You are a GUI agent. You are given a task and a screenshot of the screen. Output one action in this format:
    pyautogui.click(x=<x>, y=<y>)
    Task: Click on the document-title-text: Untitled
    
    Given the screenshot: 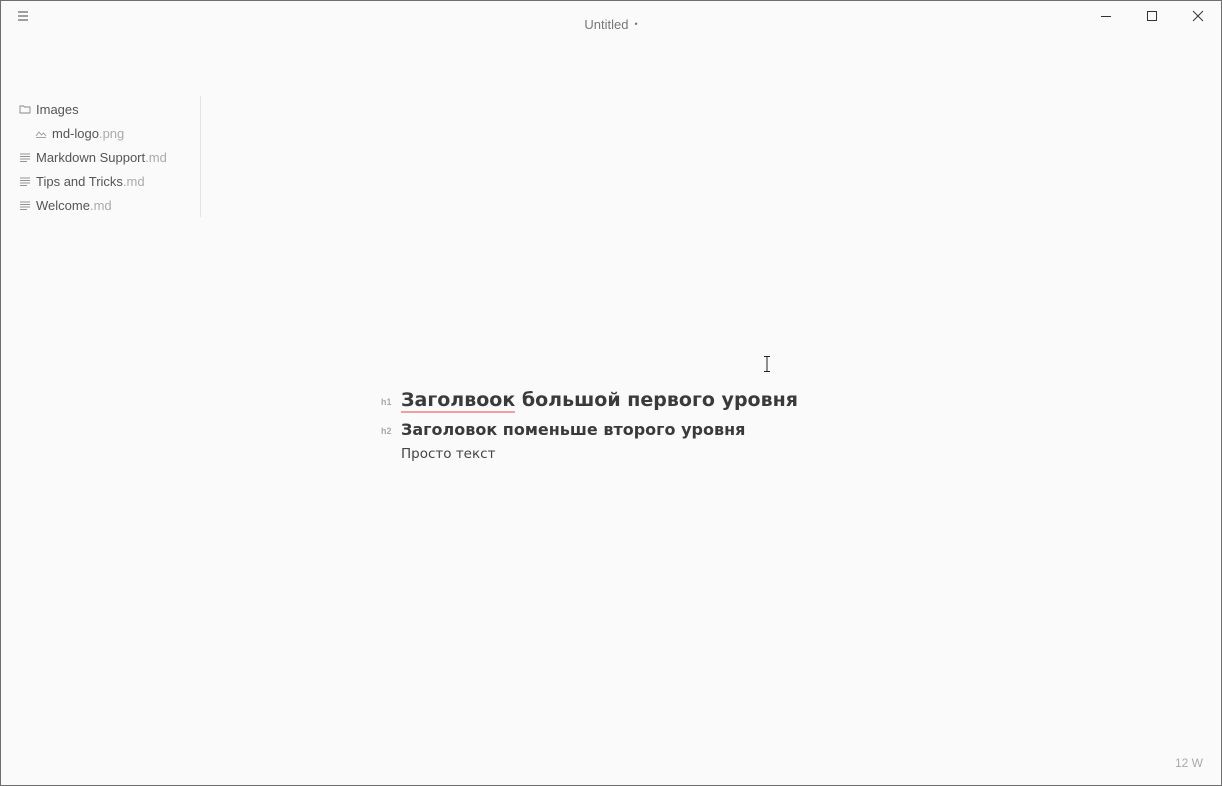 What is the action you would take?
    pyautogui.click(x=606, y=24)
    